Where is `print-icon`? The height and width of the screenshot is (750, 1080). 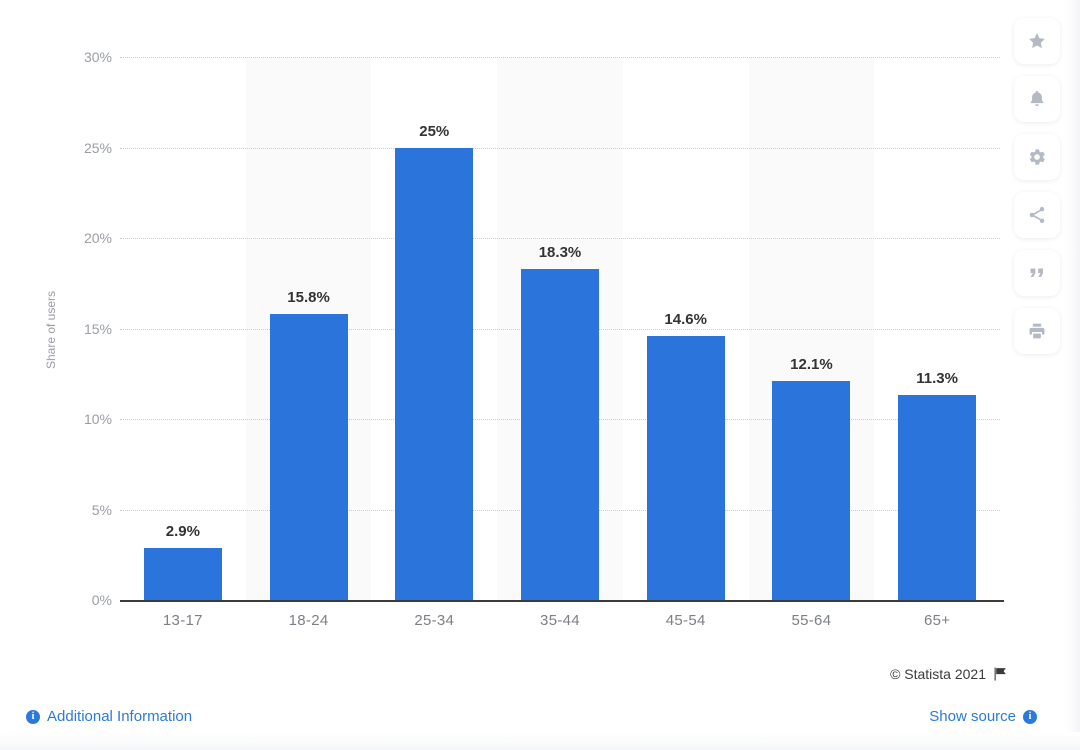
print-icon is located at coordinates (1037, 331).